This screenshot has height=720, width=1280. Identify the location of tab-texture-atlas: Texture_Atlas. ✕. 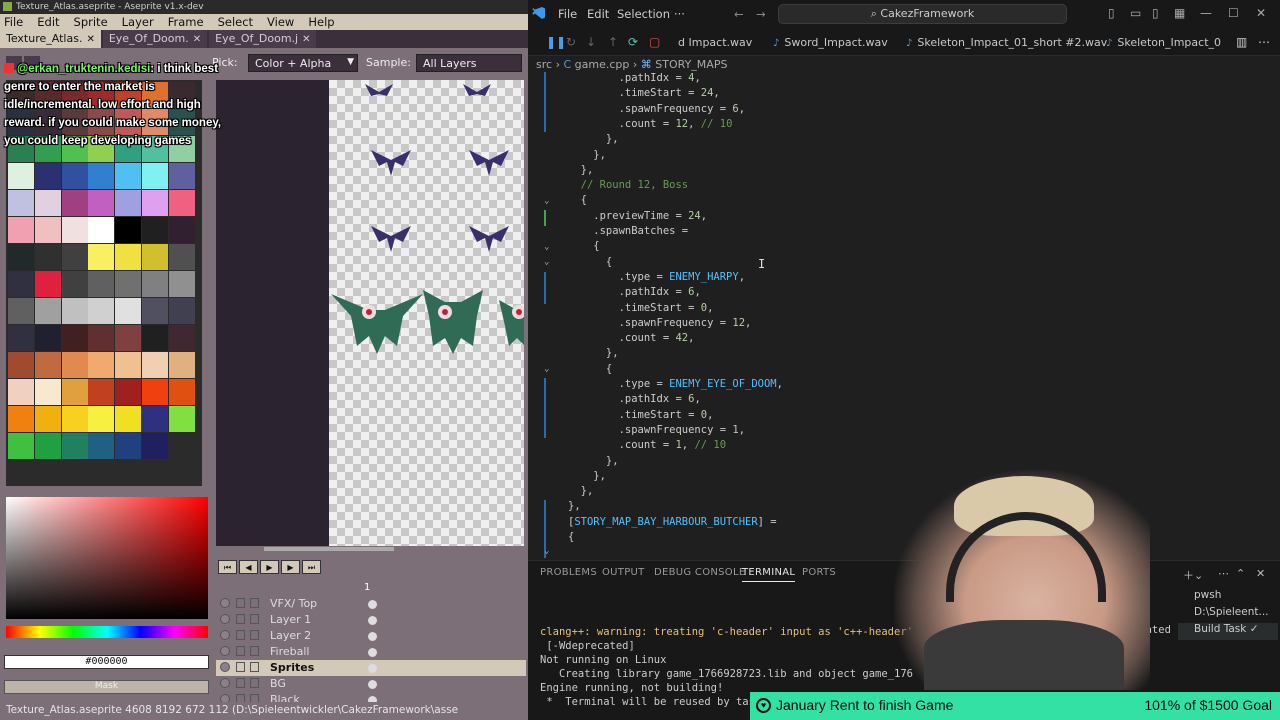
(50, 39).